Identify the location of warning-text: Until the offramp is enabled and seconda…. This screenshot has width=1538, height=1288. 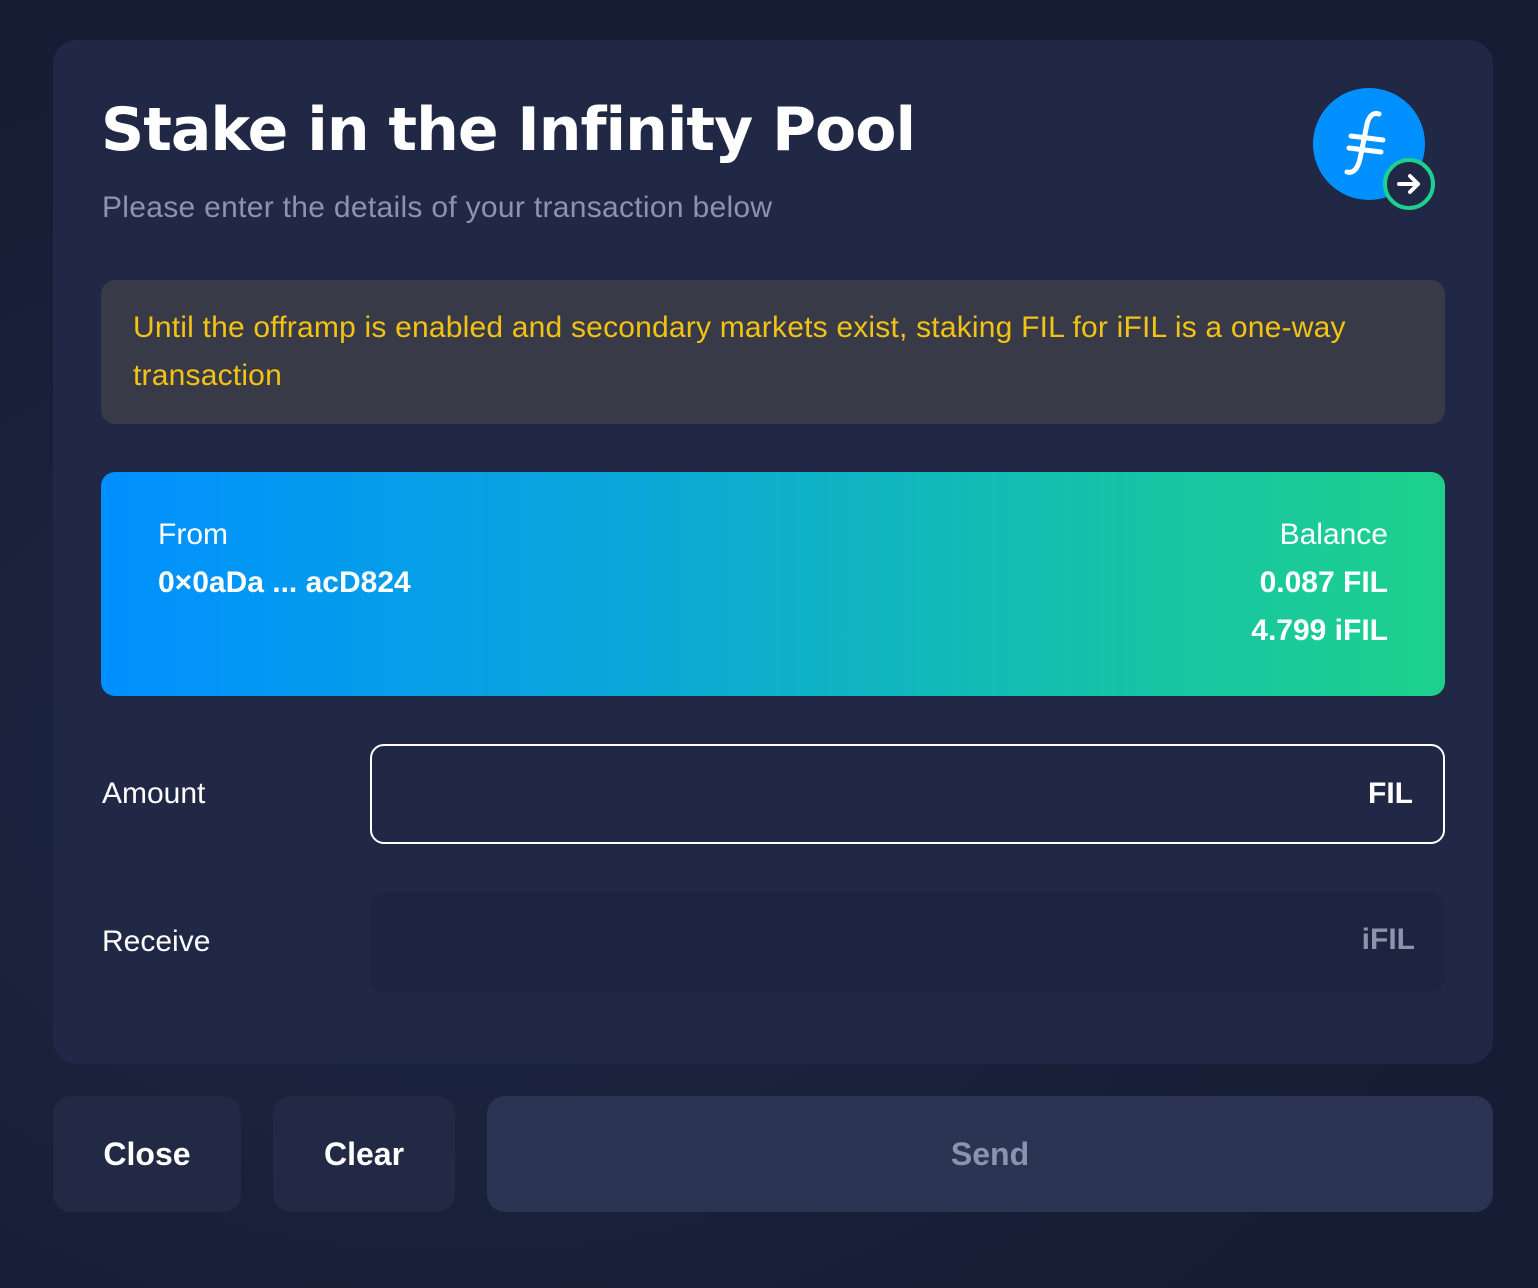
(739, 351).